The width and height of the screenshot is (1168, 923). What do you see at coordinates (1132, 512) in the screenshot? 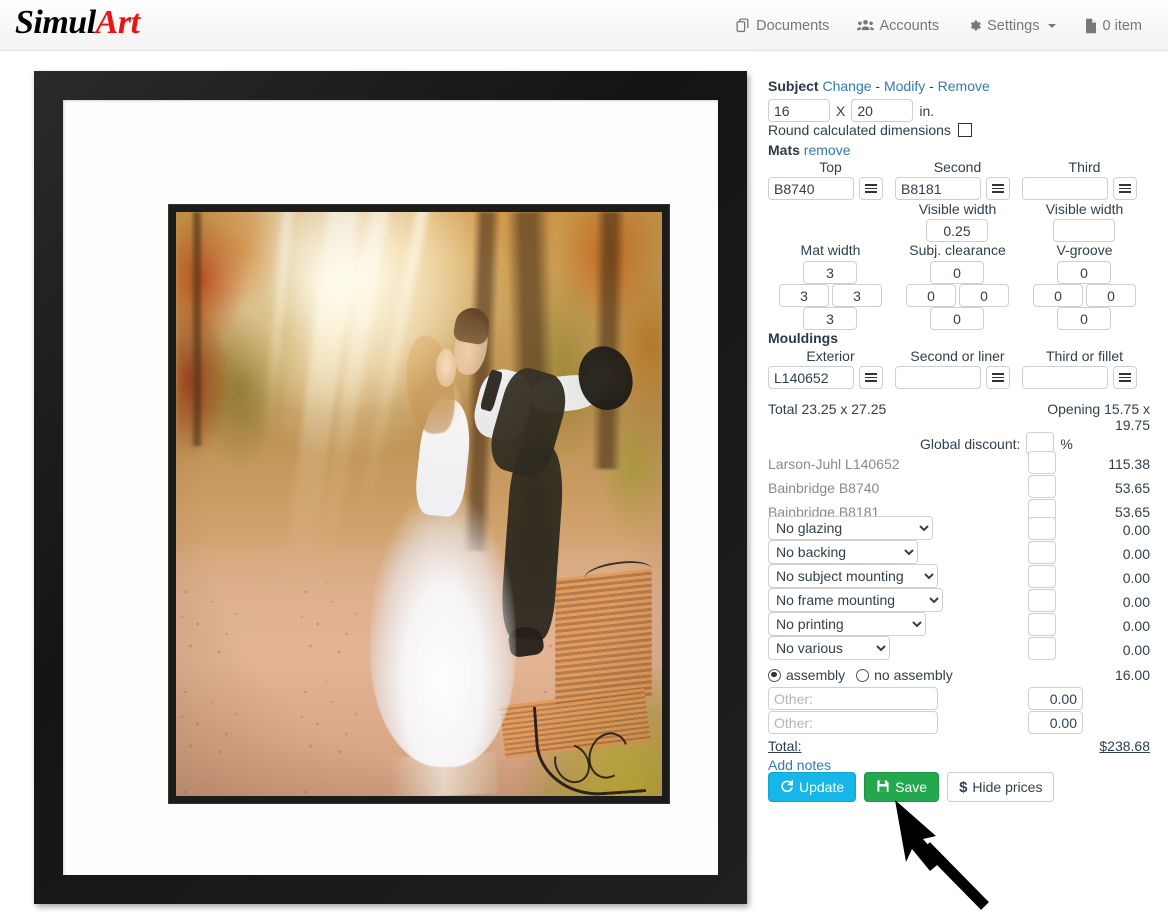
I see `price-line-amount: 53.65` at bounding box center [1132, 512].